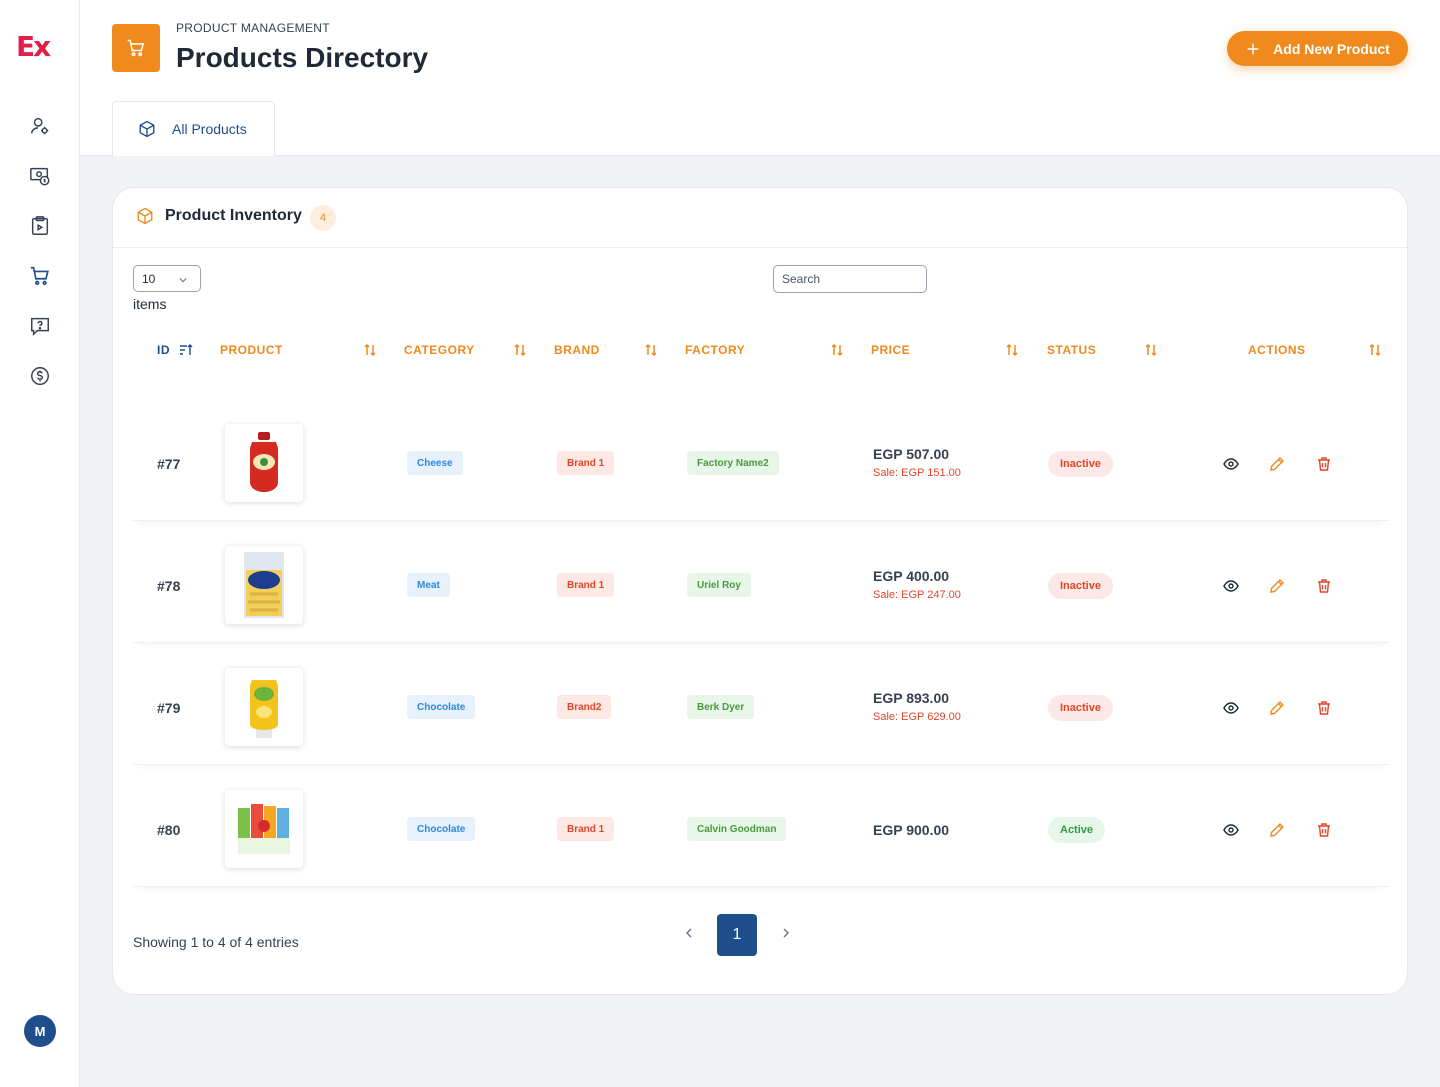 The height and width of the screenshot is (1087, 1440). What do you see at coordinates (150, 304) in the screenshot?
I see `items-label: items` at bounding box center [150, 304].